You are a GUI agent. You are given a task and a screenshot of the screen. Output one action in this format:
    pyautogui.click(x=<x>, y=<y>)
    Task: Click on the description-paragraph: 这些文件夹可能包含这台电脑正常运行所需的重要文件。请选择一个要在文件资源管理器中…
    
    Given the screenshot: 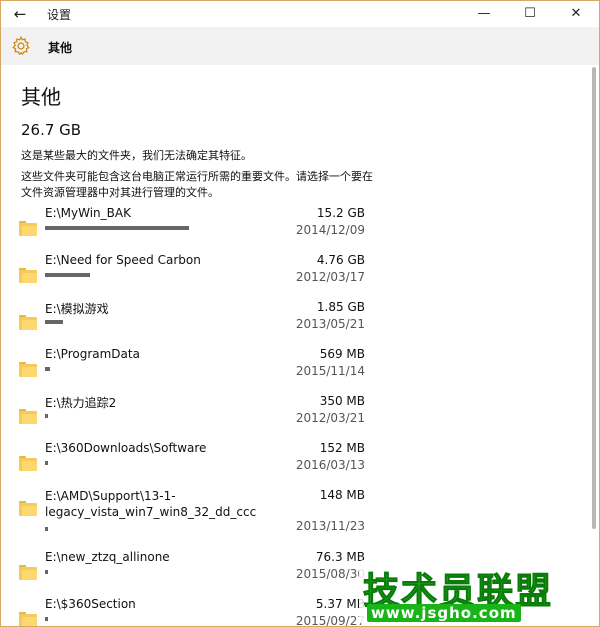 What is the action you would take?
    pyautogui.click(x=197, y=184)
    